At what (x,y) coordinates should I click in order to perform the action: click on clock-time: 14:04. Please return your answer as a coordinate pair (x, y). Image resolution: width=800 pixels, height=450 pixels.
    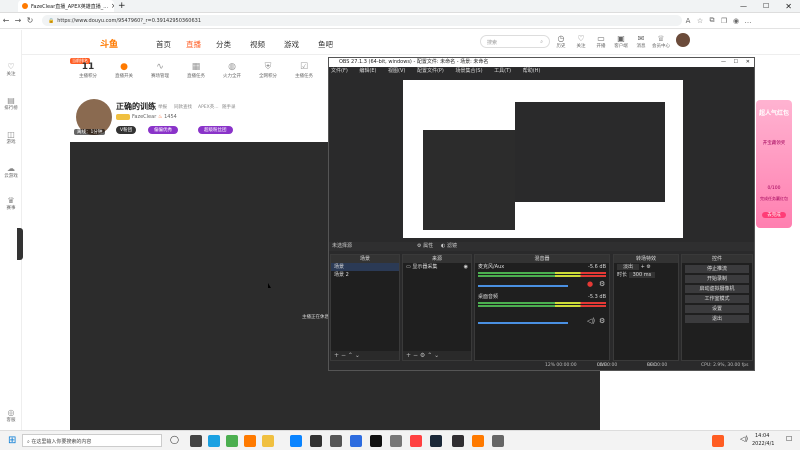
    Looking at the image, I should click on (762, 436).